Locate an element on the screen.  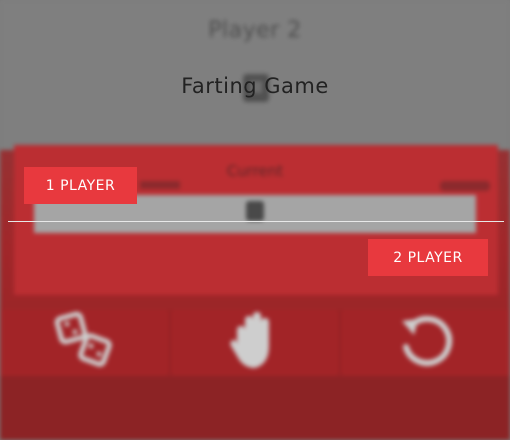
two-player-button: 2 PLAYER is located at coordinates (428, 257).